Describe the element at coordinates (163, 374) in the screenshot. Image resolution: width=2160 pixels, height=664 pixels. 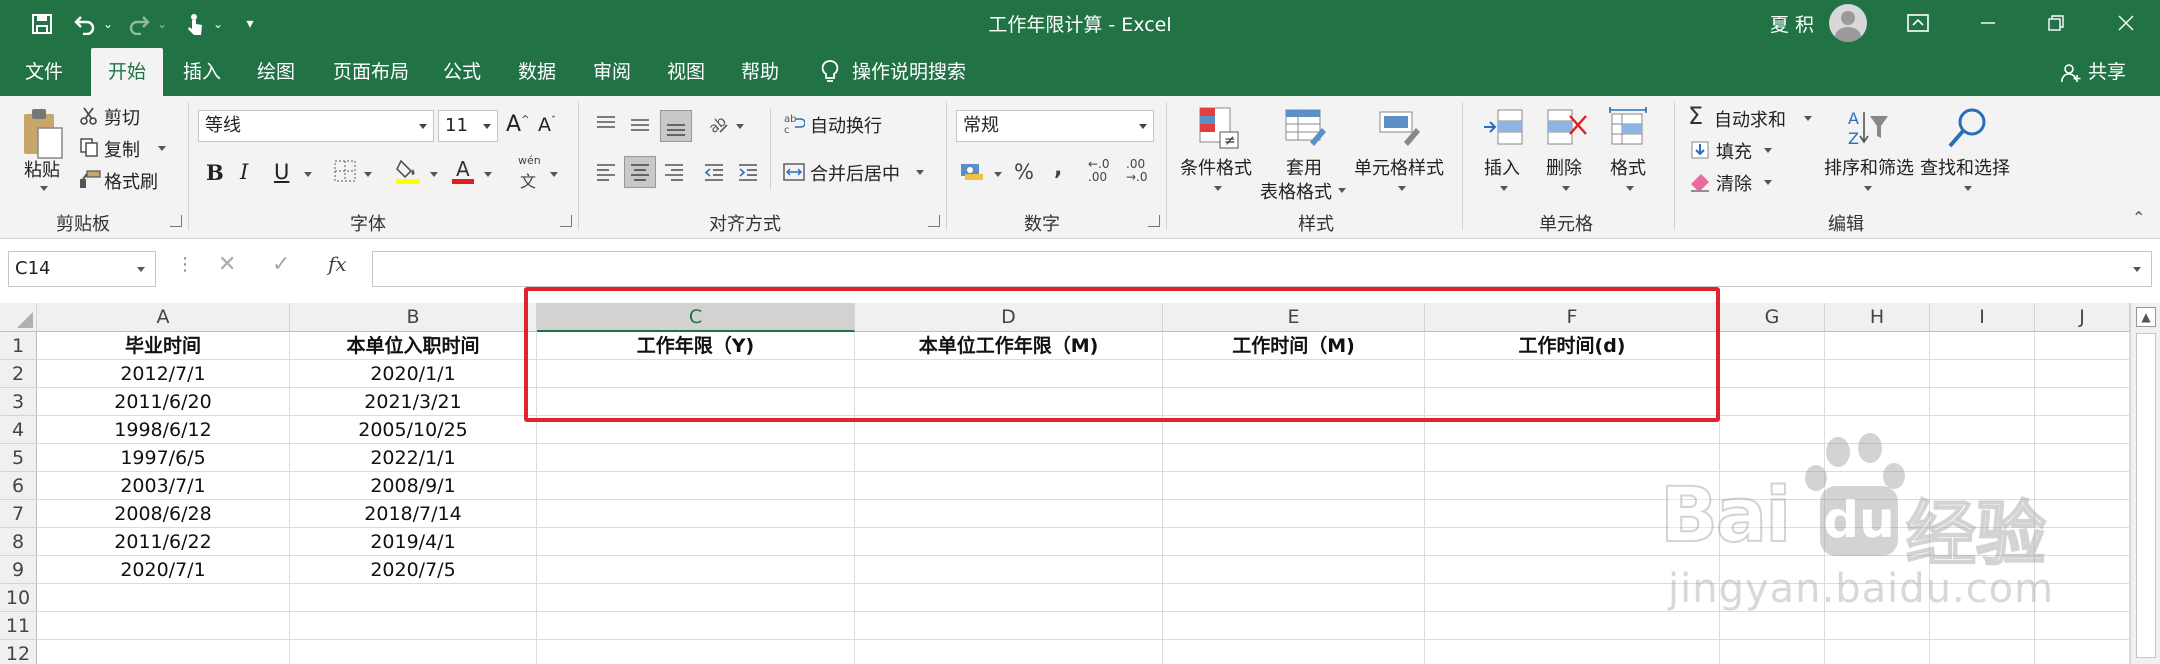
I see `data-cell: 2012/7/1` at that location.